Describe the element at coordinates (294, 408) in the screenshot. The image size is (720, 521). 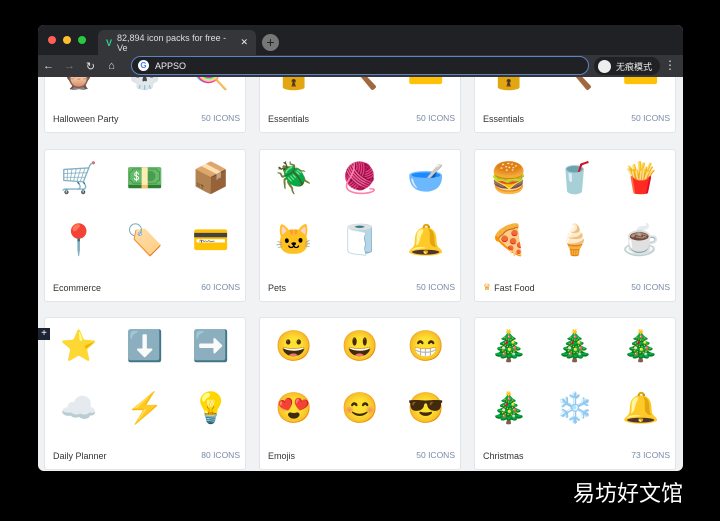
I see `pack-preview-icon: 😍` at that location.